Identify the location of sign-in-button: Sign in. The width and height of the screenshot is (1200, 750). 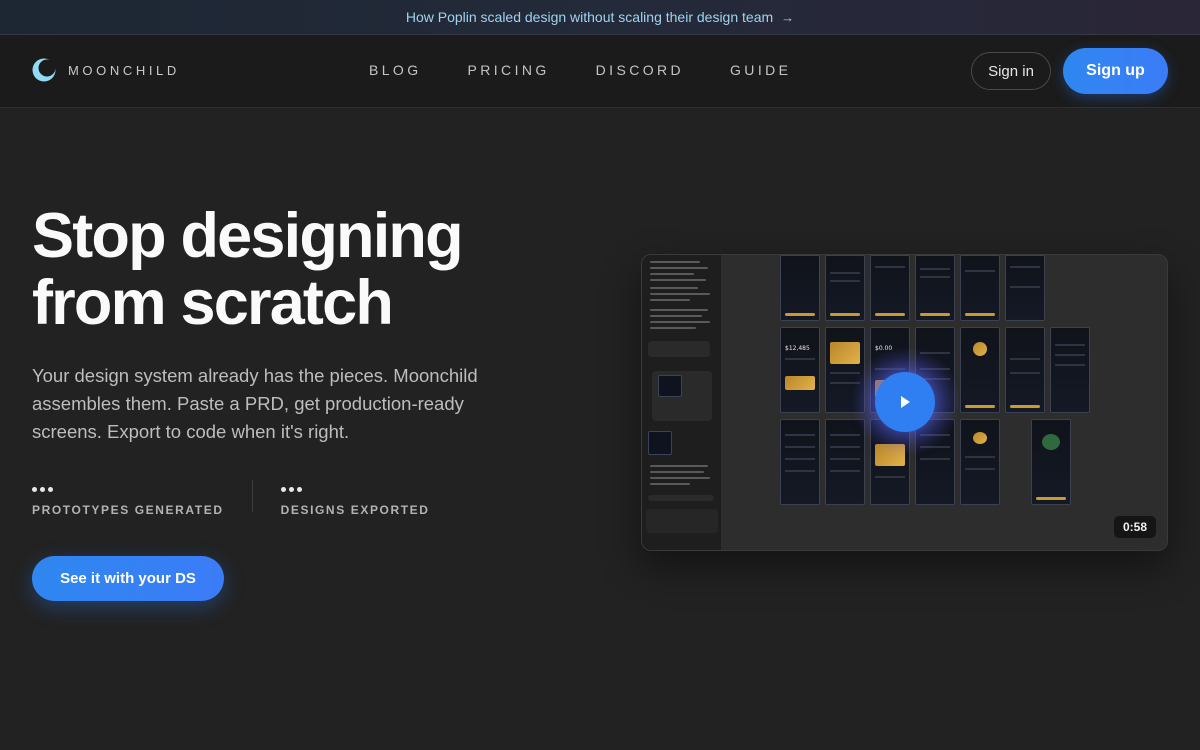
(1011, 71).